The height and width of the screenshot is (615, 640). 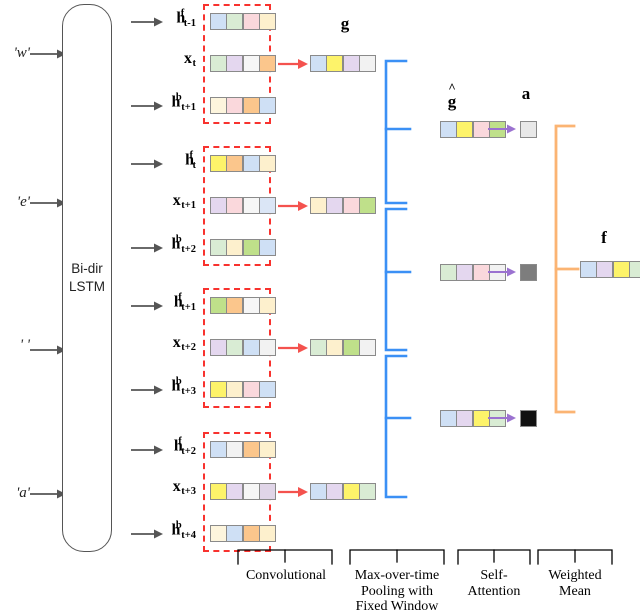 I want to click on vector-x-t+1, so click(x=243, y=205).